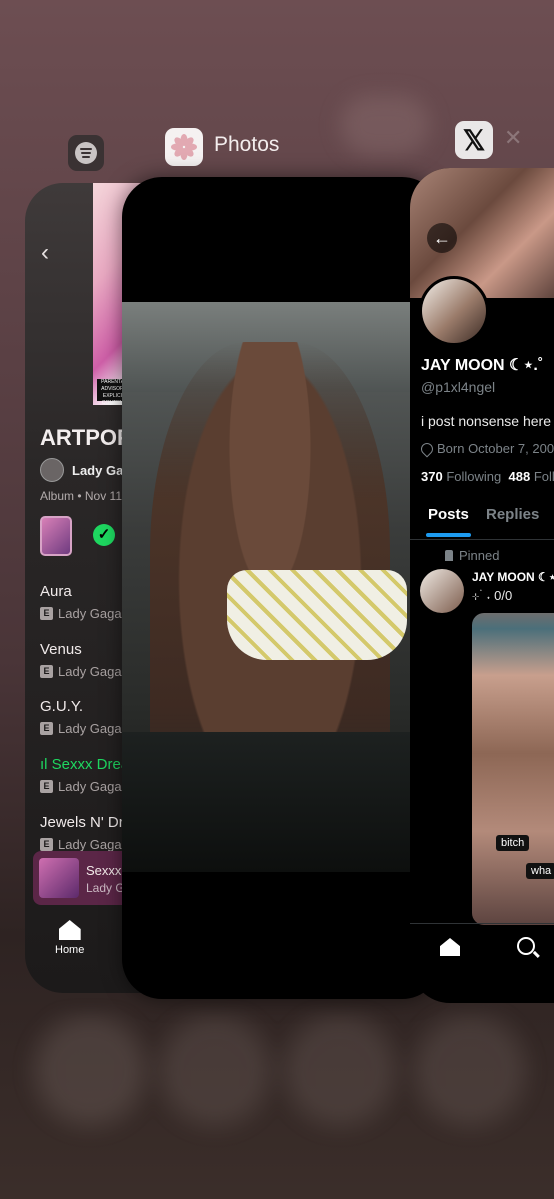 This screenshot has width=554, height=1199. I want to click on album-meta: Album • Nov 11, so click(81, 496).